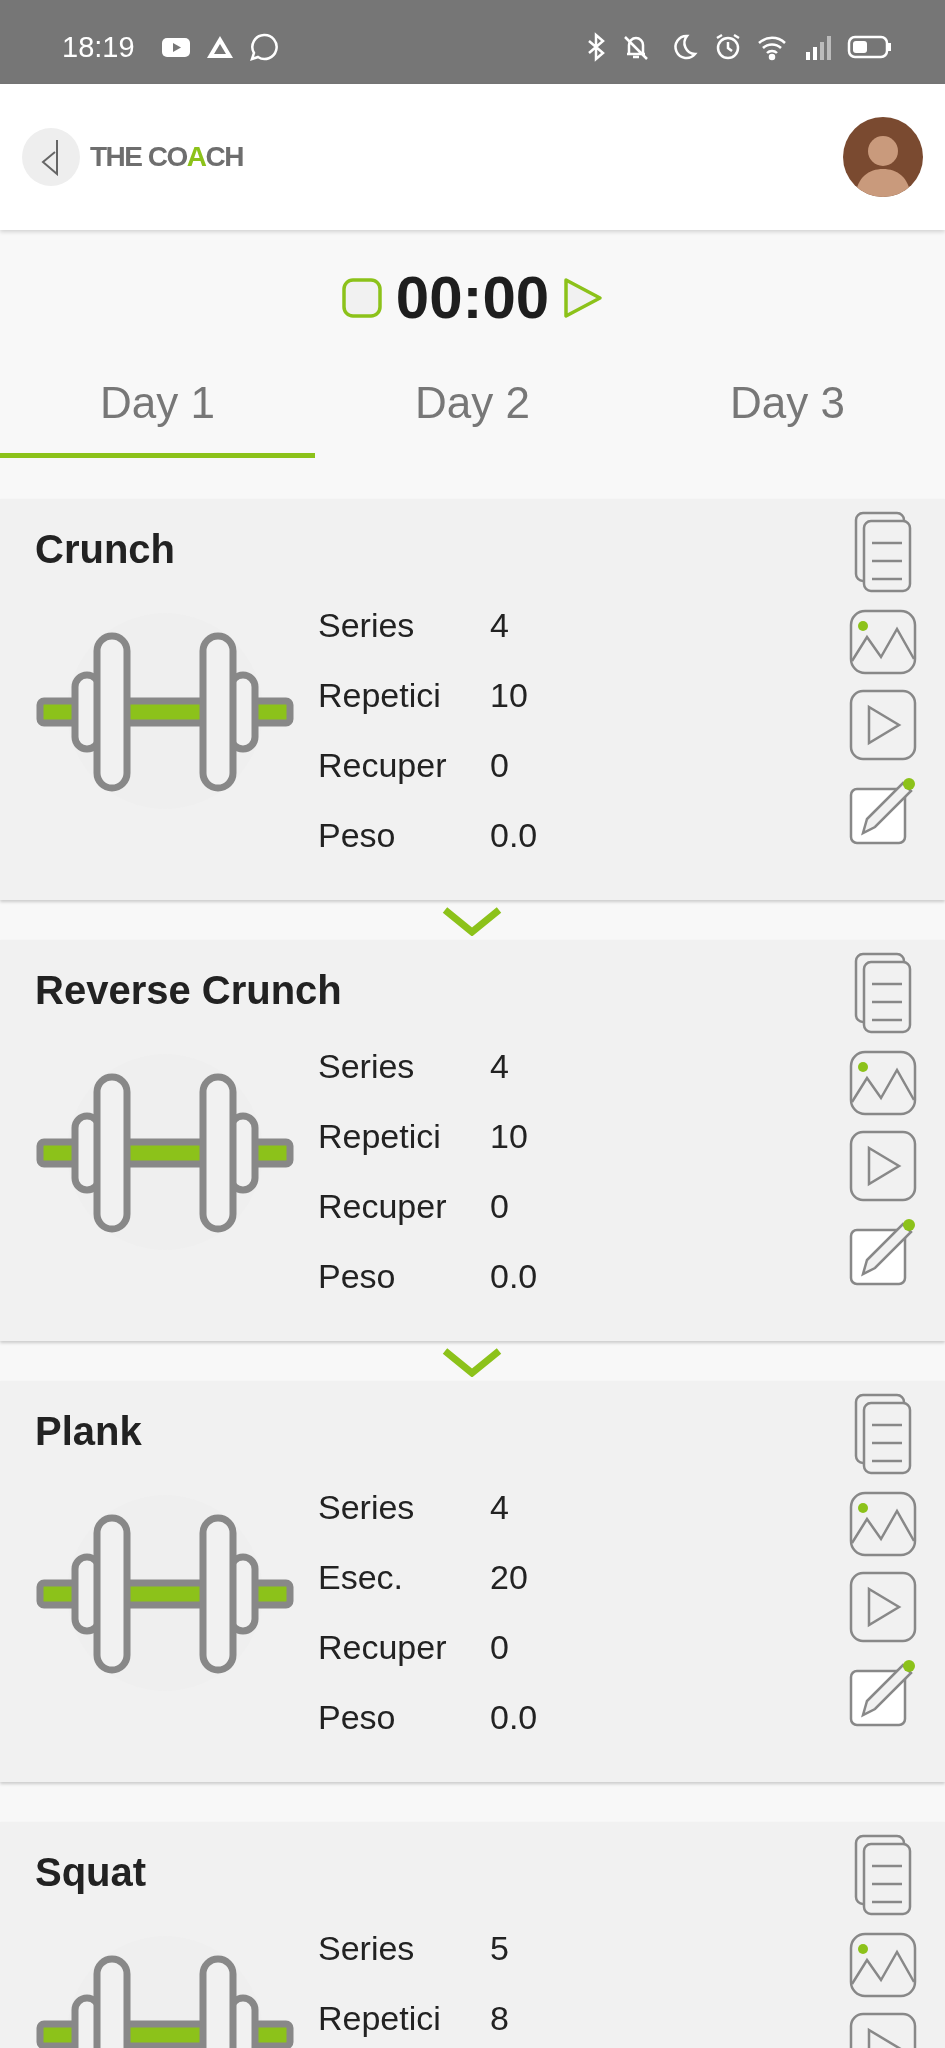 The image size is (945, 2048). Describe the element at coordinates (166, 157) in the screenshot. I see `app-logo: THE COACH` at that location.